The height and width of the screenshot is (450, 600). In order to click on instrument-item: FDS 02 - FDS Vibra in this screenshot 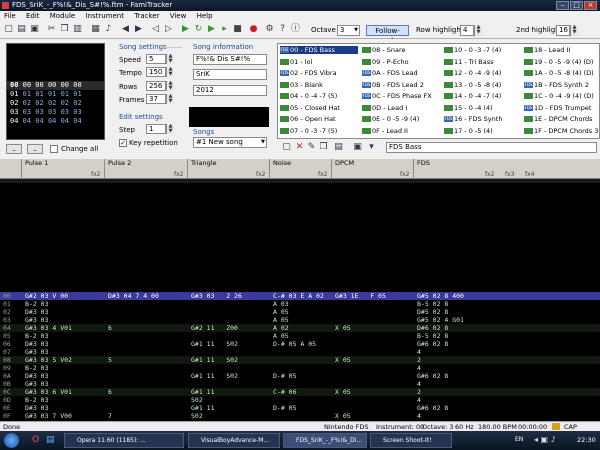, I will do `click(319, 73)`.